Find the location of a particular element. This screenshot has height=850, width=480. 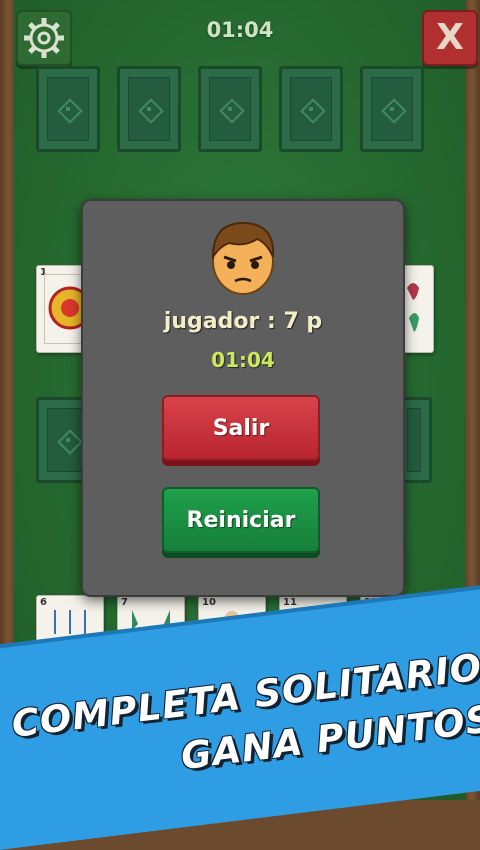

gear-icon is located at coordinates (44, 38).